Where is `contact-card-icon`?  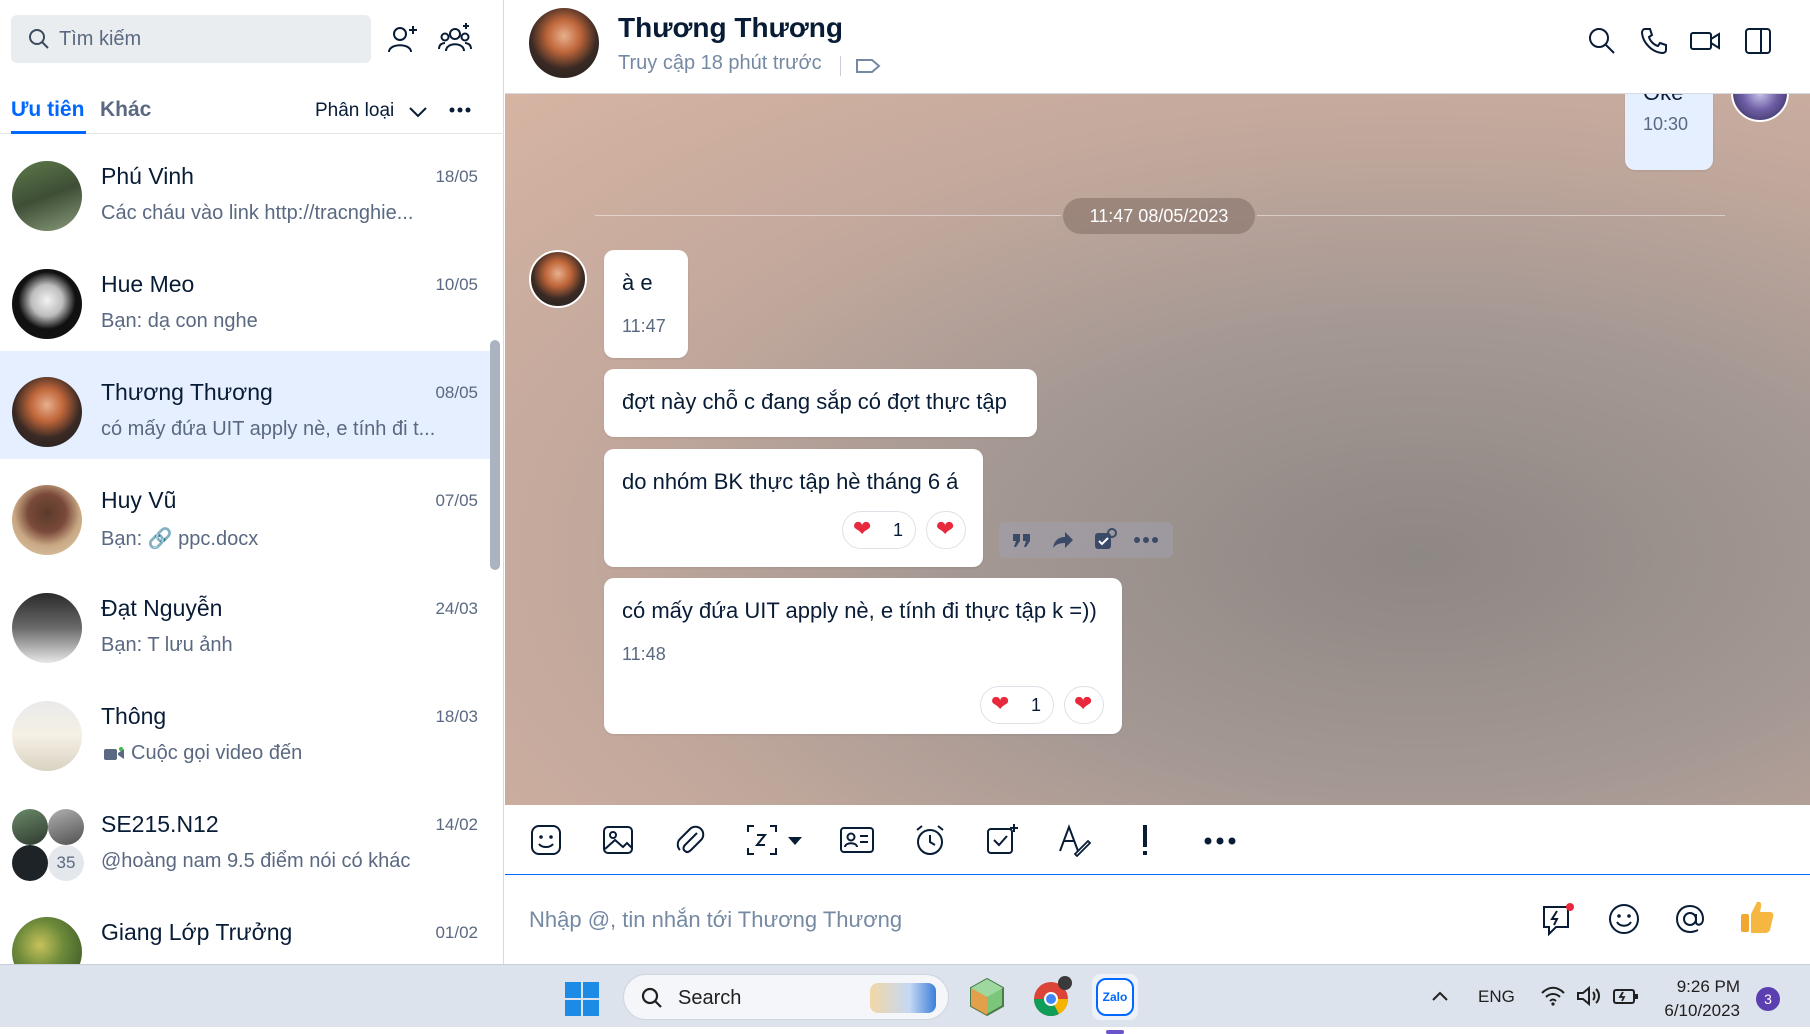 contact-card-icon is located at coordinates (857, 840).